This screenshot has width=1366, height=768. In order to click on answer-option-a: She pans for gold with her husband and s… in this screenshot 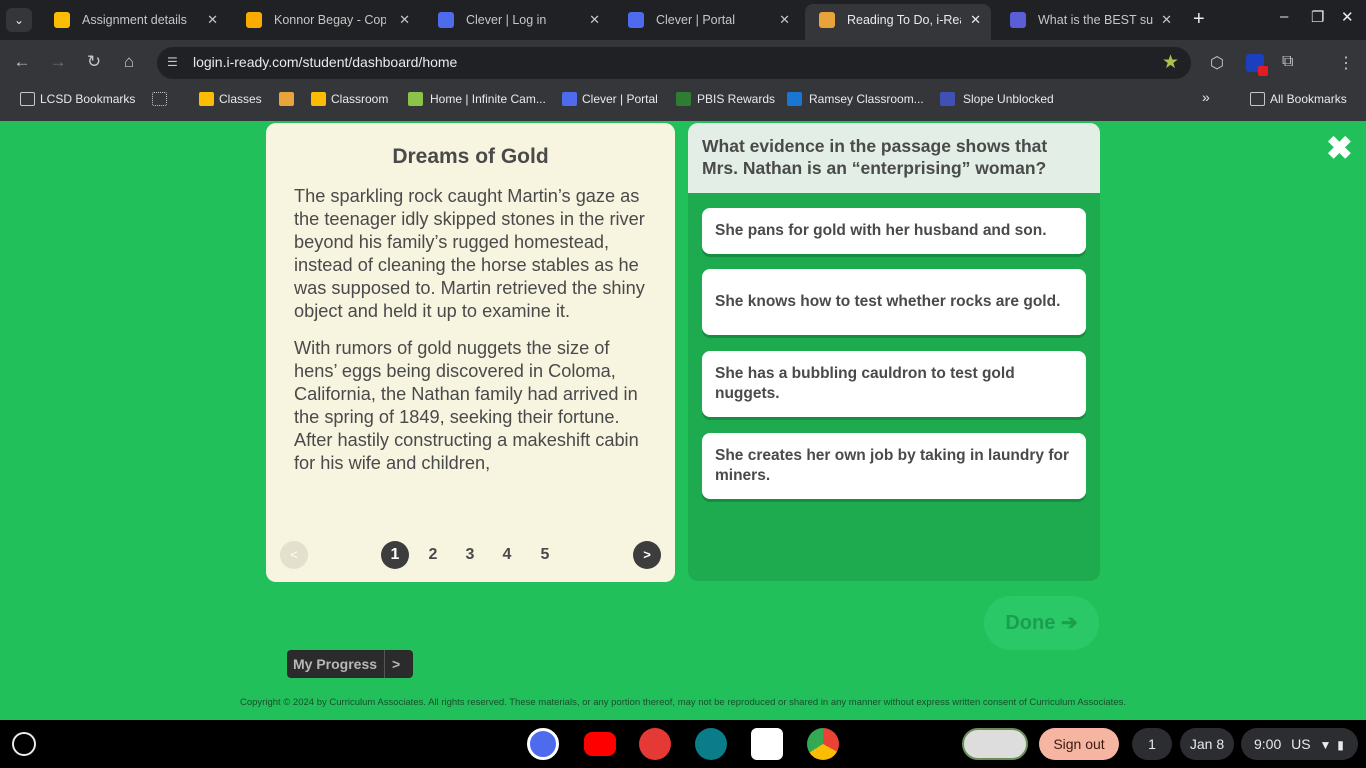, I will do `click(894, 231)`.